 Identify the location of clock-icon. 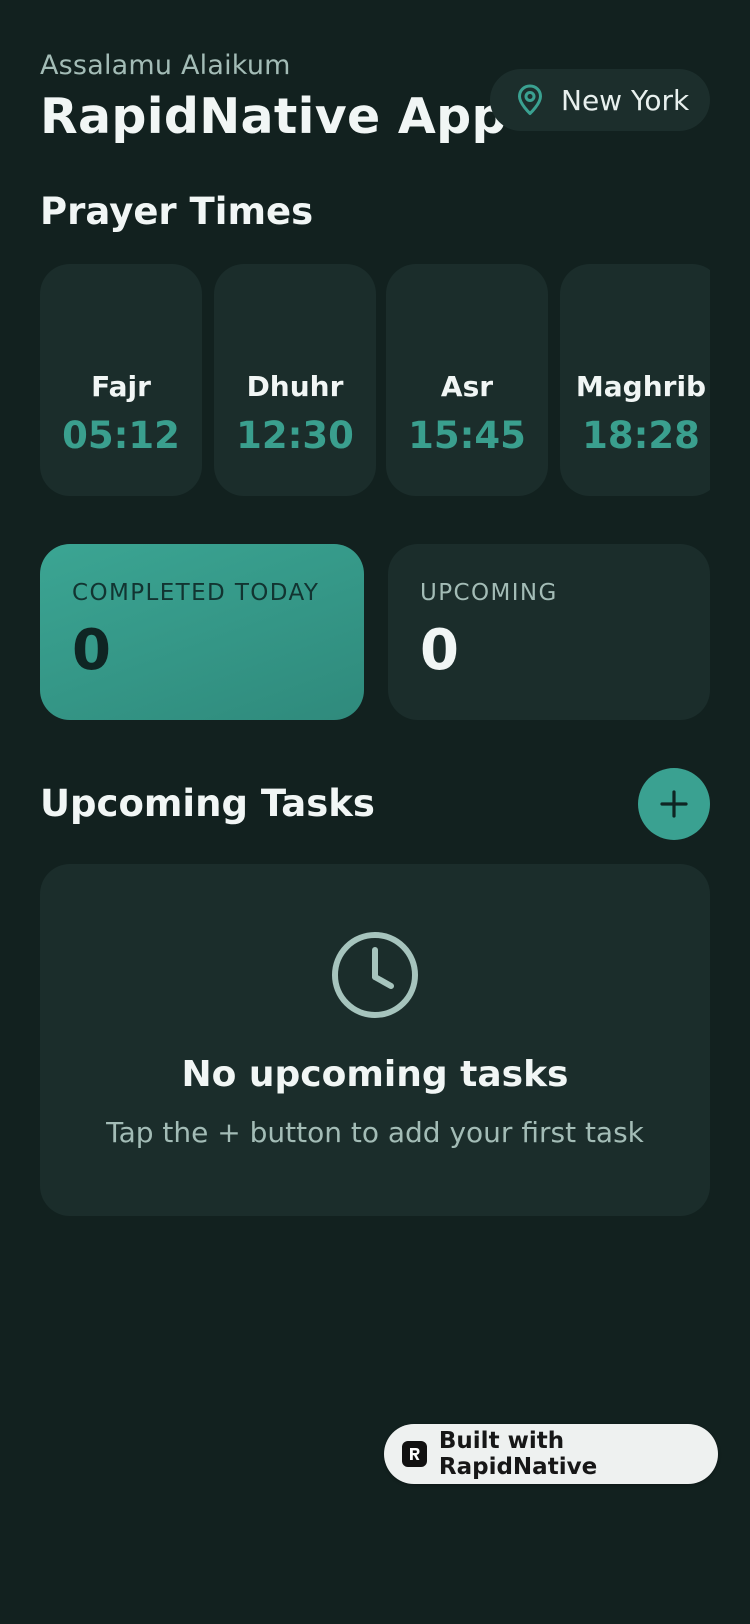
(375, 975).